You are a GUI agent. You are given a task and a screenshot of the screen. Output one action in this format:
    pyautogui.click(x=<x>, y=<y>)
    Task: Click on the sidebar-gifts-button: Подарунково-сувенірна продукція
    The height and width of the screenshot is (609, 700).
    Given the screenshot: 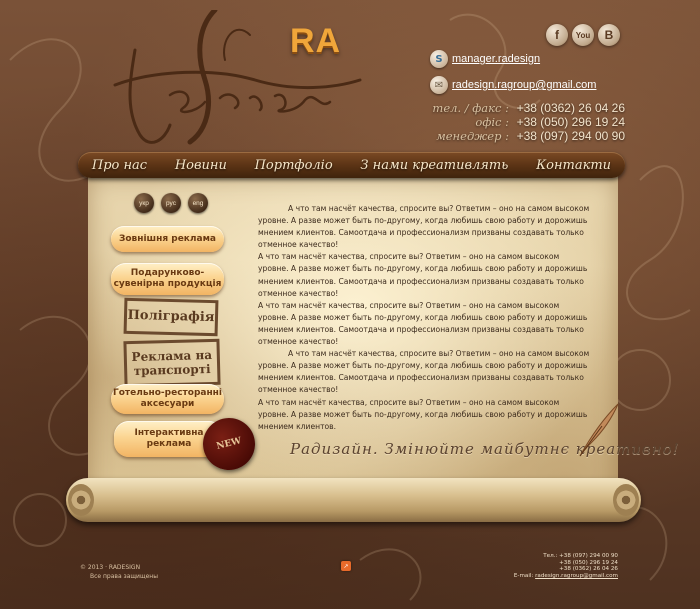 What is the action you would take?
    pyautogui.click(x=167, y=279)
    